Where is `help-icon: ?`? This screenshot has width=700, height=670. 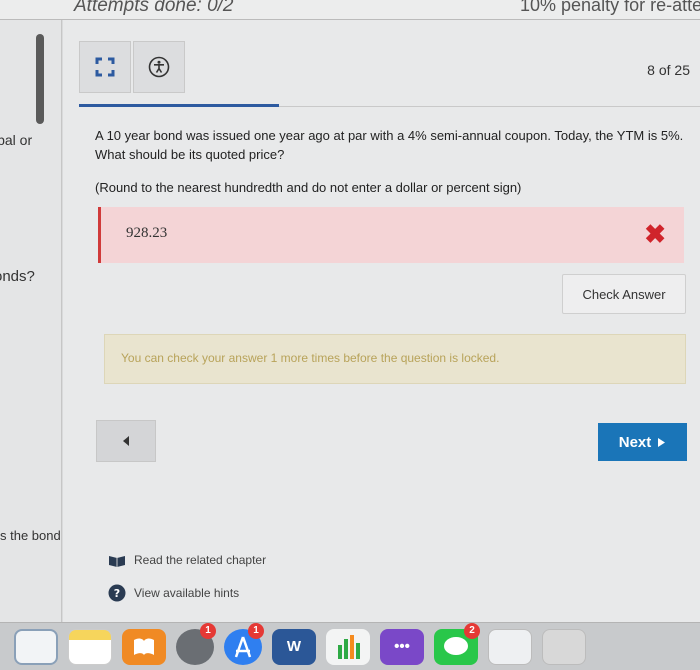 help-icon: ? is located at coordinates (117, 593).